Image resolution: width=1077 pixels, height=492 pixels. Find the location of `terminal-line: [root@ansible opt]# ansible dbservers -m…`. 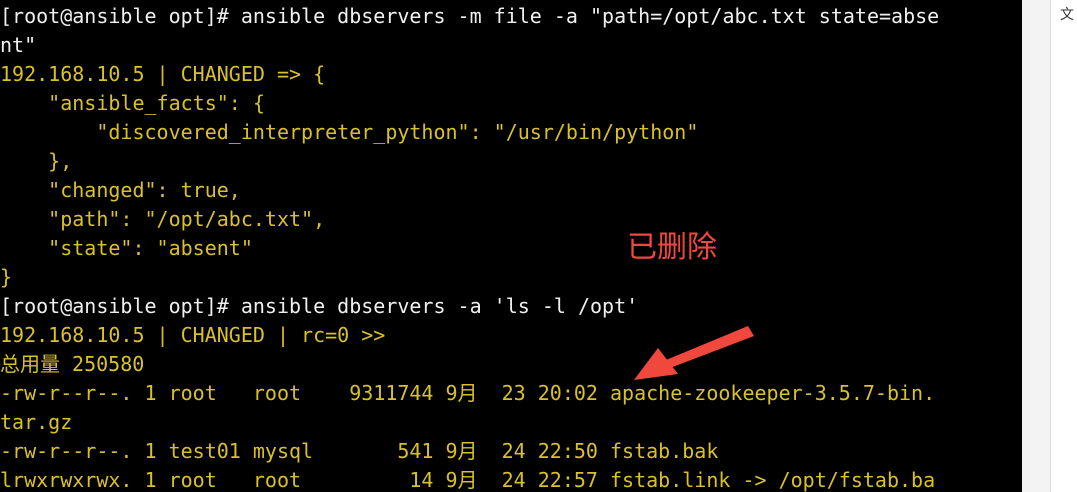

terminal-line: [root@ansible opt]# ansible dbservers -m… is located at coordinates (470, 16).